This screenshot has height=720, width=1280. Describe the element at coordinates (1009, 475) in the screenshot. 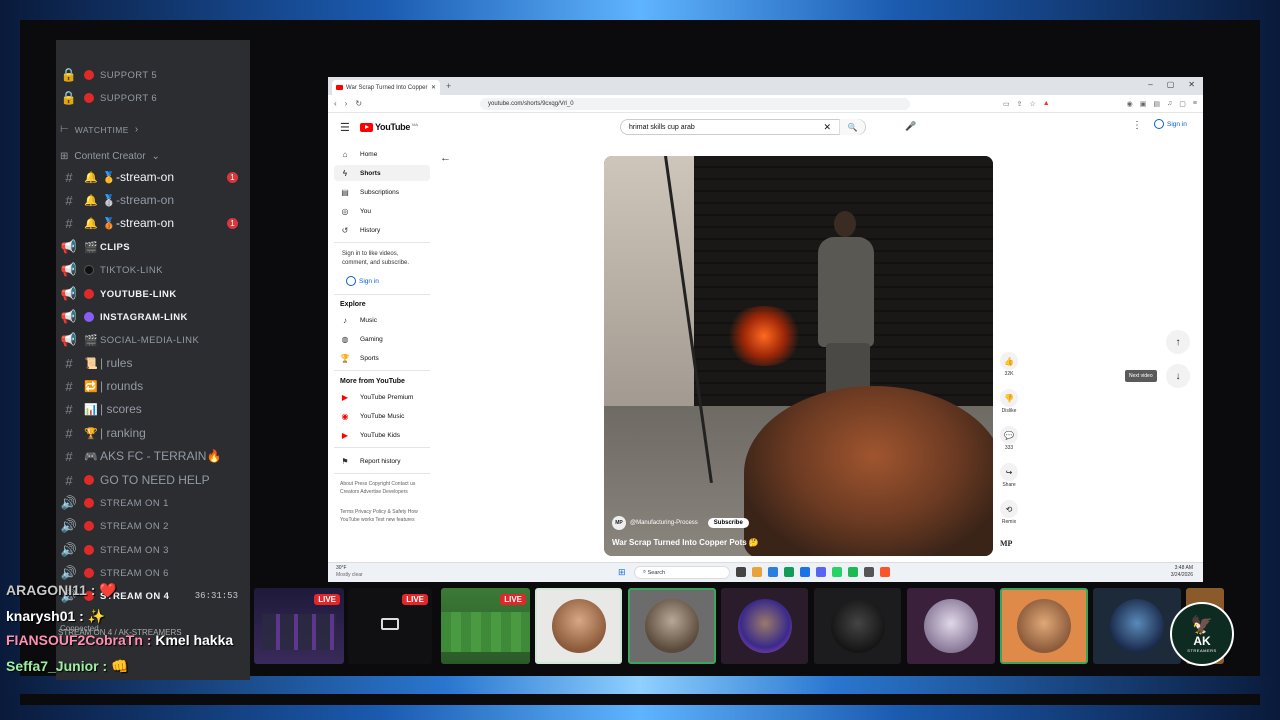

I see `share-button: ↪ Share` at that location.